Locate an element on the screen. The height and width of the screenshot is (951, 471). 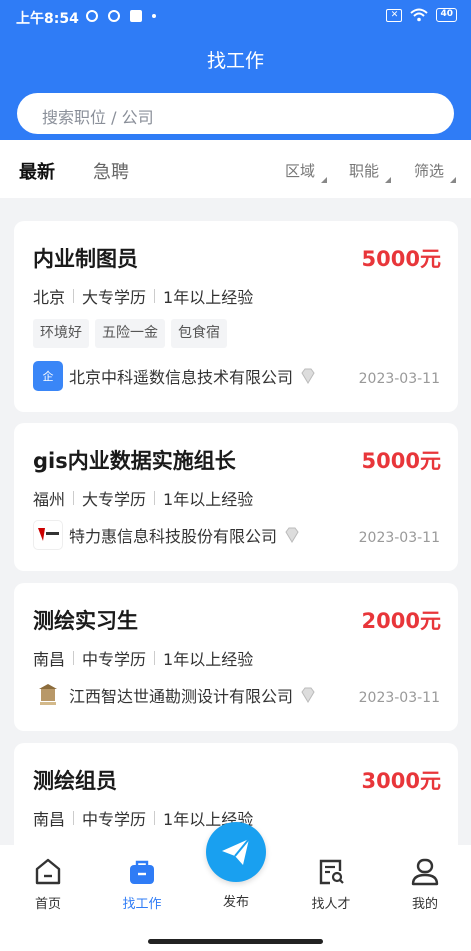
publish-button is located at coordinates (236, 852).